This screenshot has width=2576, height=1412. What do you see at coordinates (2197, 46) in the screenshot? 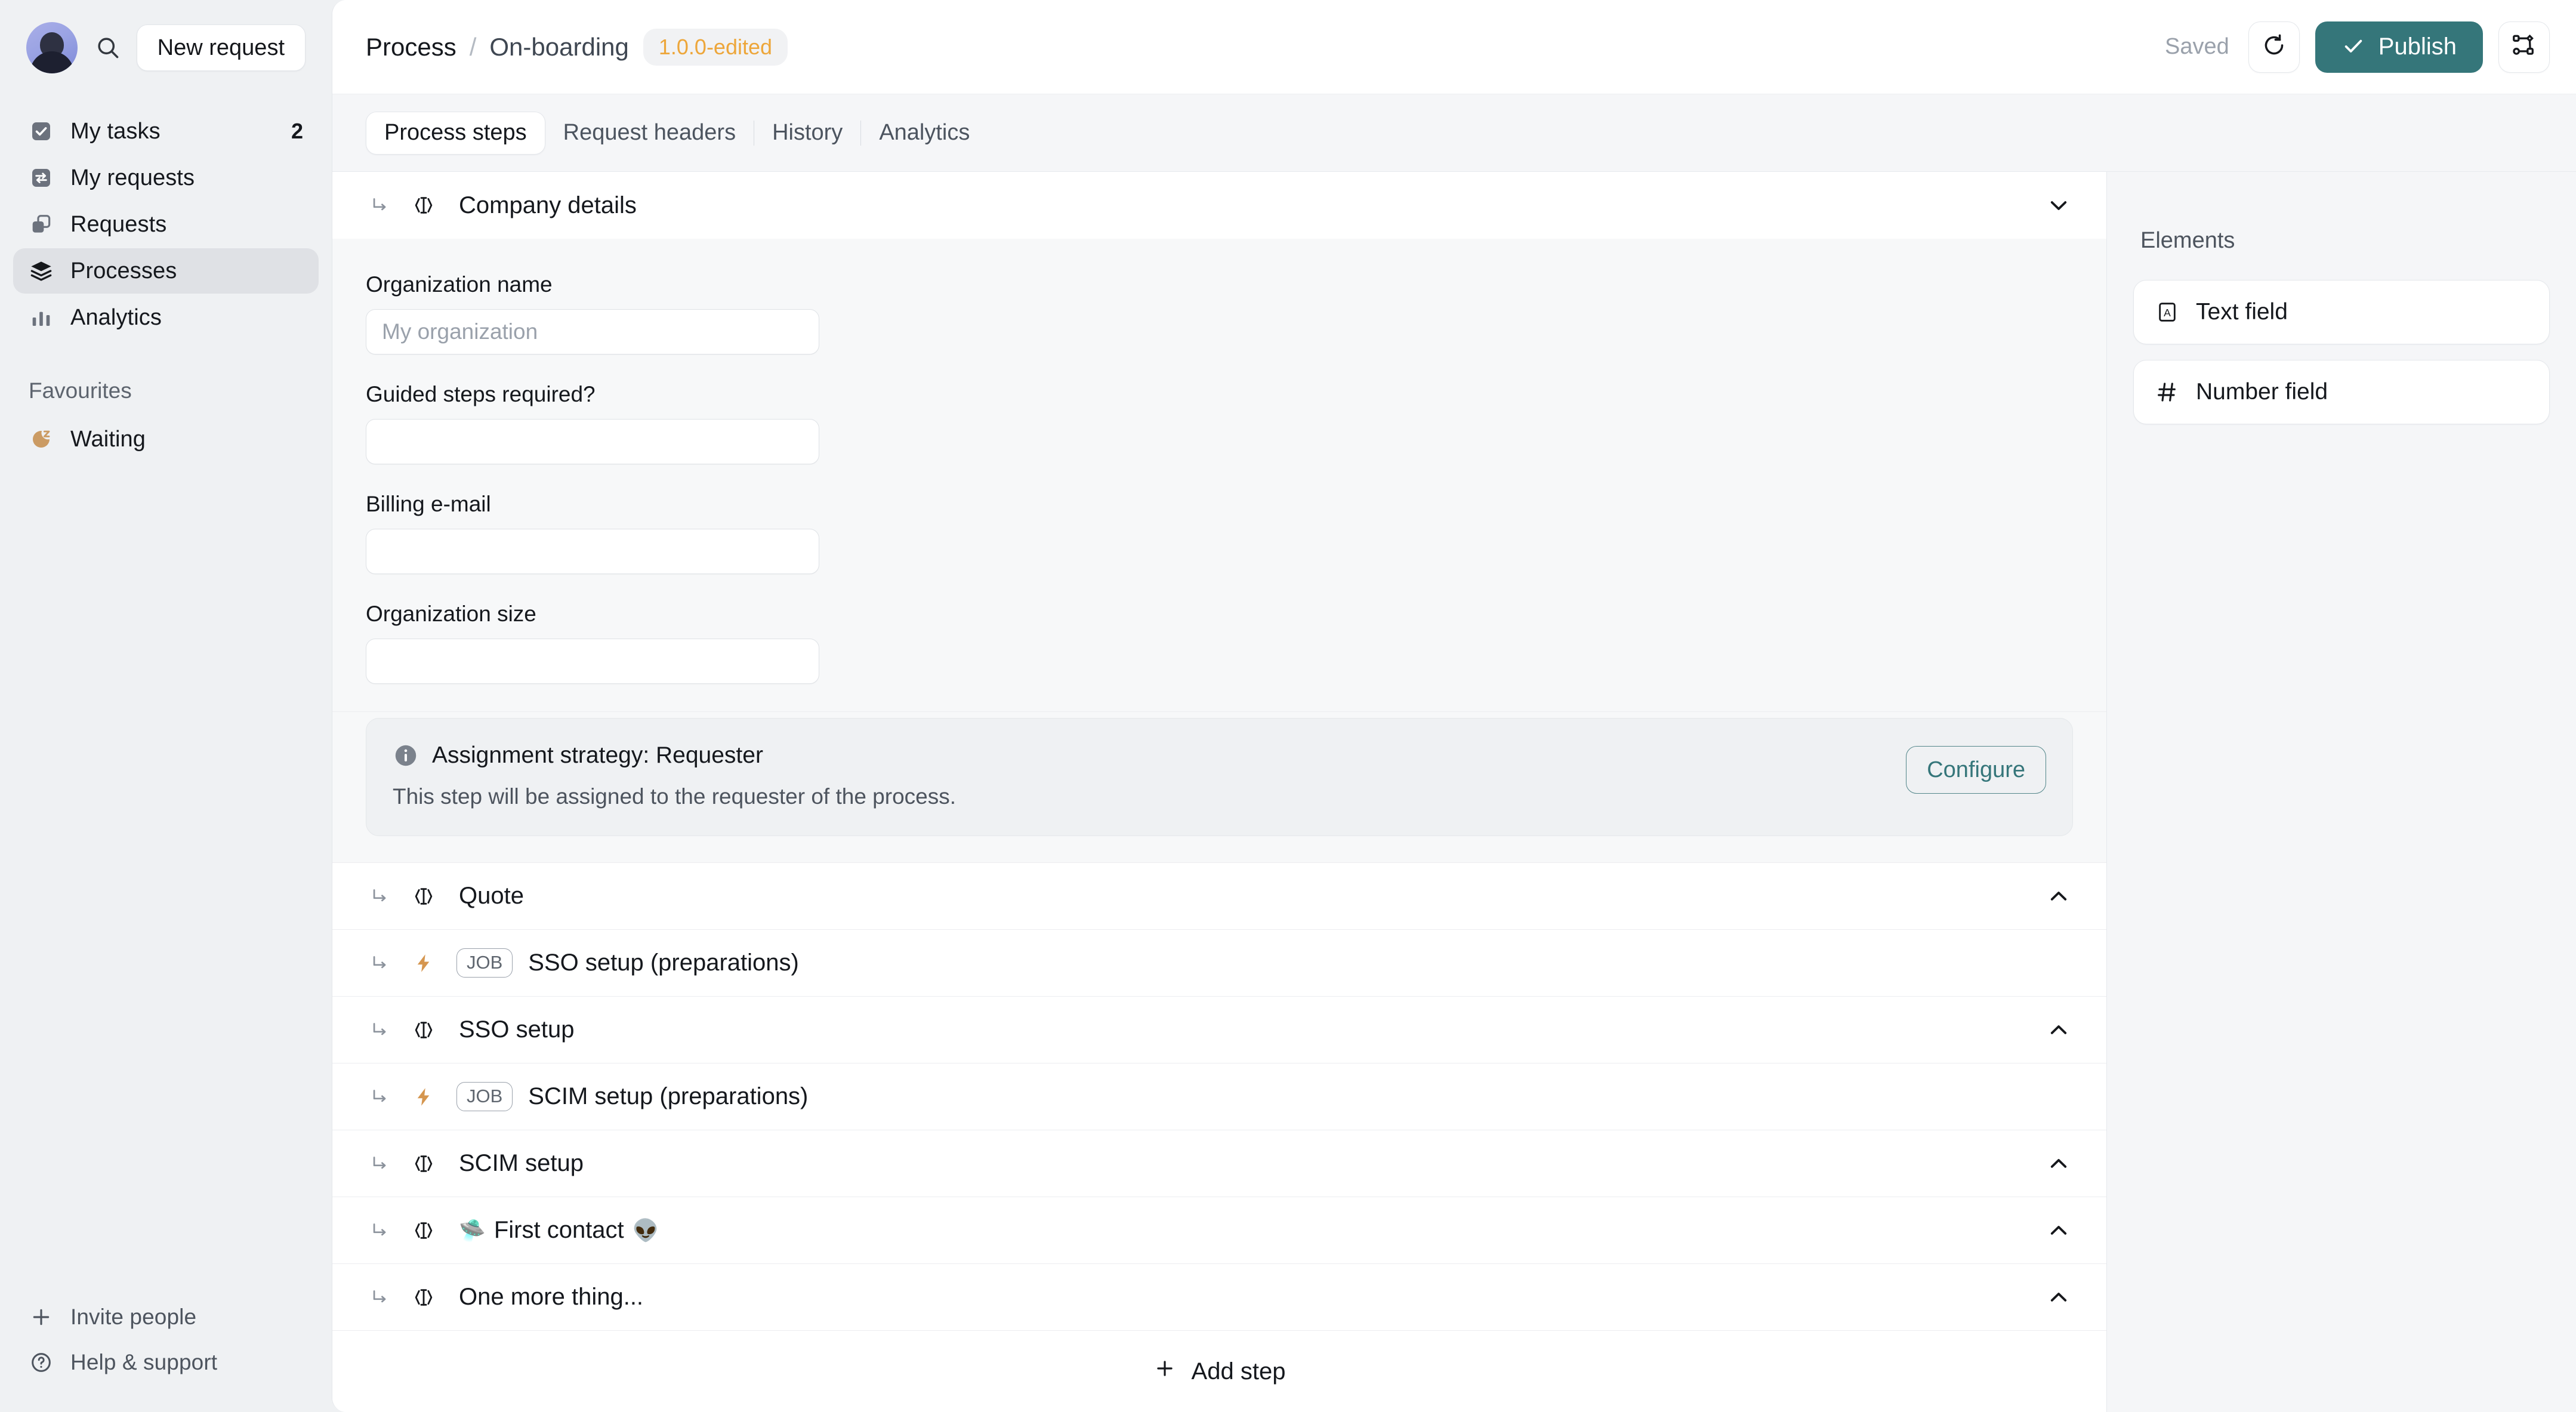
I see `saved-status: Saved` at bounding box center [2197, 46].